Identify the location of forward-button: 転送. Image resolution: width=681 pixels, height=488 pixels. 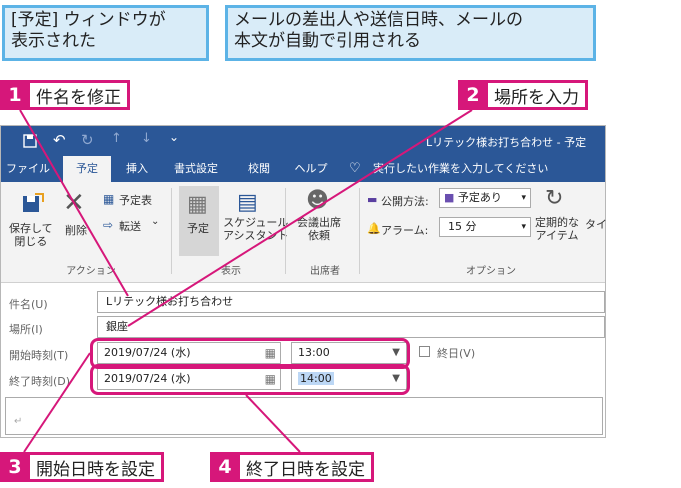
(130, 226).